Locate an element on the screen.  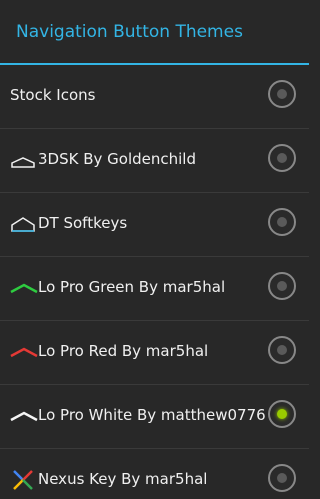
option-label: DT Softkeys is located at coordinates (83, 223).